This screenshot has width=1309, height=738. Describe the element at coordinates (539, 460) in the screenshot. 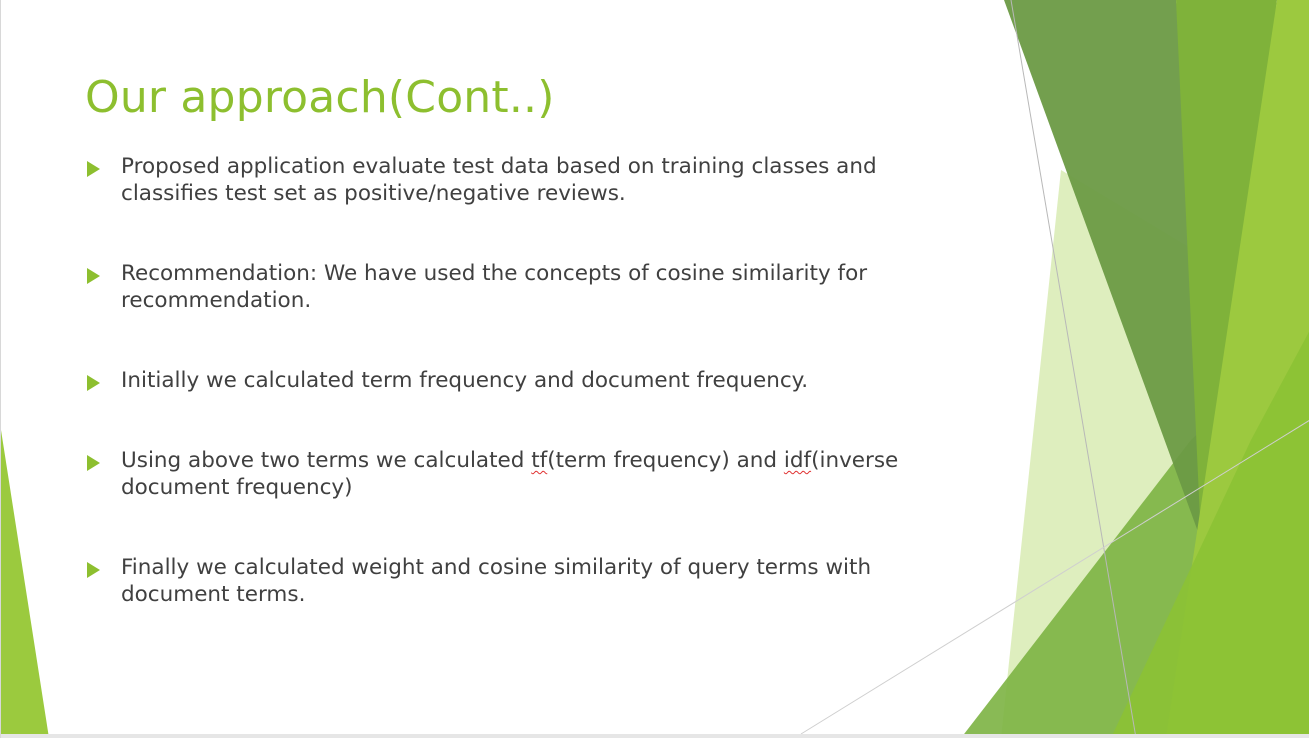

I see `spellcheck-word: tf` at that location.